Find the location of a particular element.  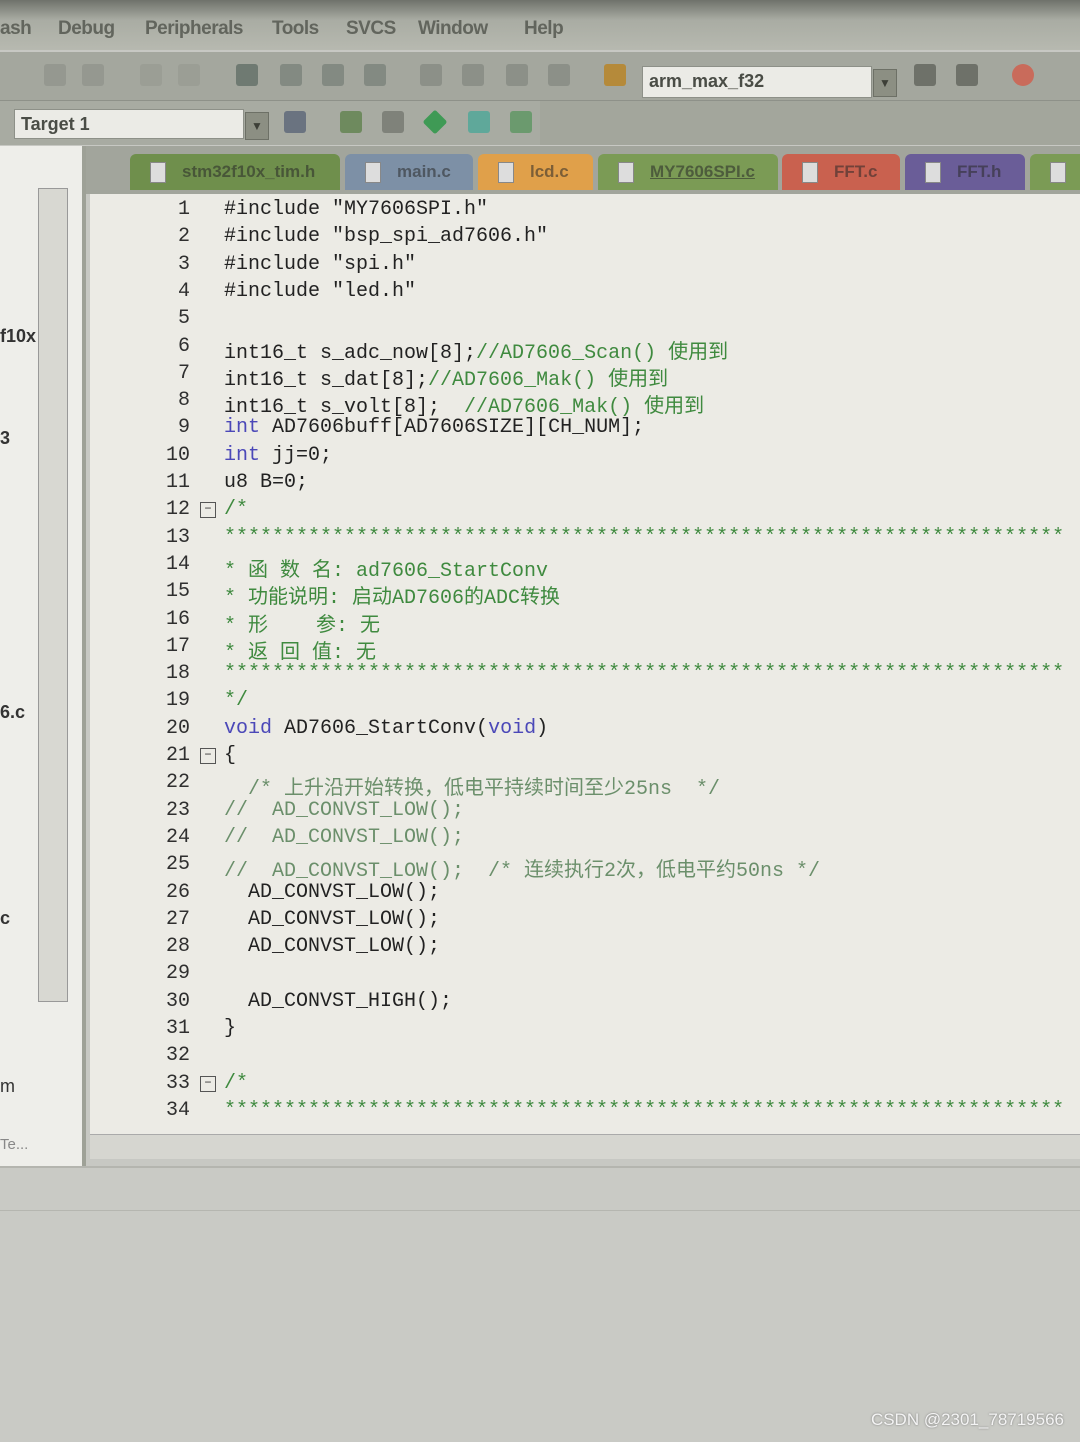

code-line: 7 int16_t s_dat[8];//AD7606_Mak() 使用到 is located at coordinates (585, 377).